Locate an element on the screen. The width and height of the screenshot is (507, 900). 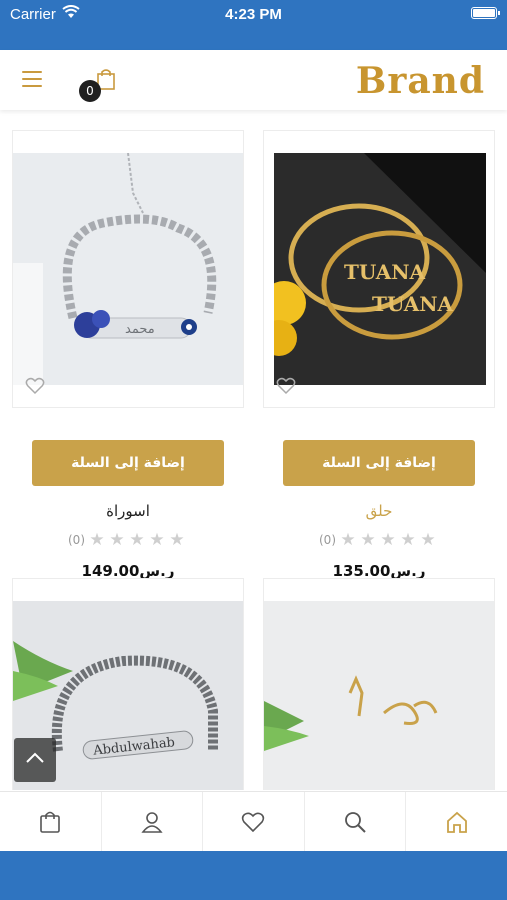
bottom-tab-bar is located at coordinates (253, 821).